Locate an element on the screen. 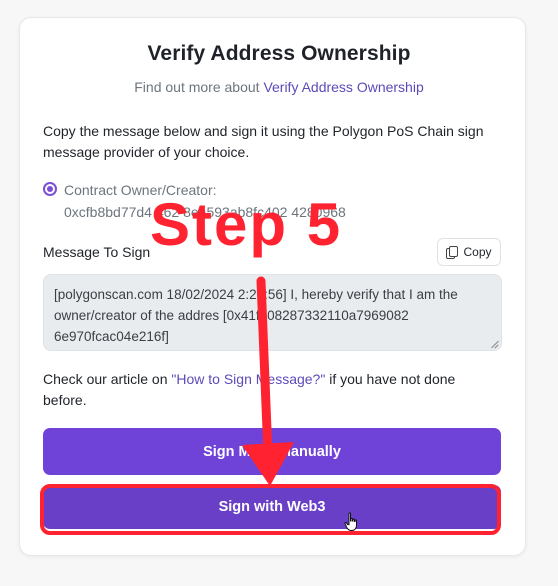 This screenshot has width=558, height=586. sign-manually-label: Sign Me Manually is located at coordinates (272, 451).